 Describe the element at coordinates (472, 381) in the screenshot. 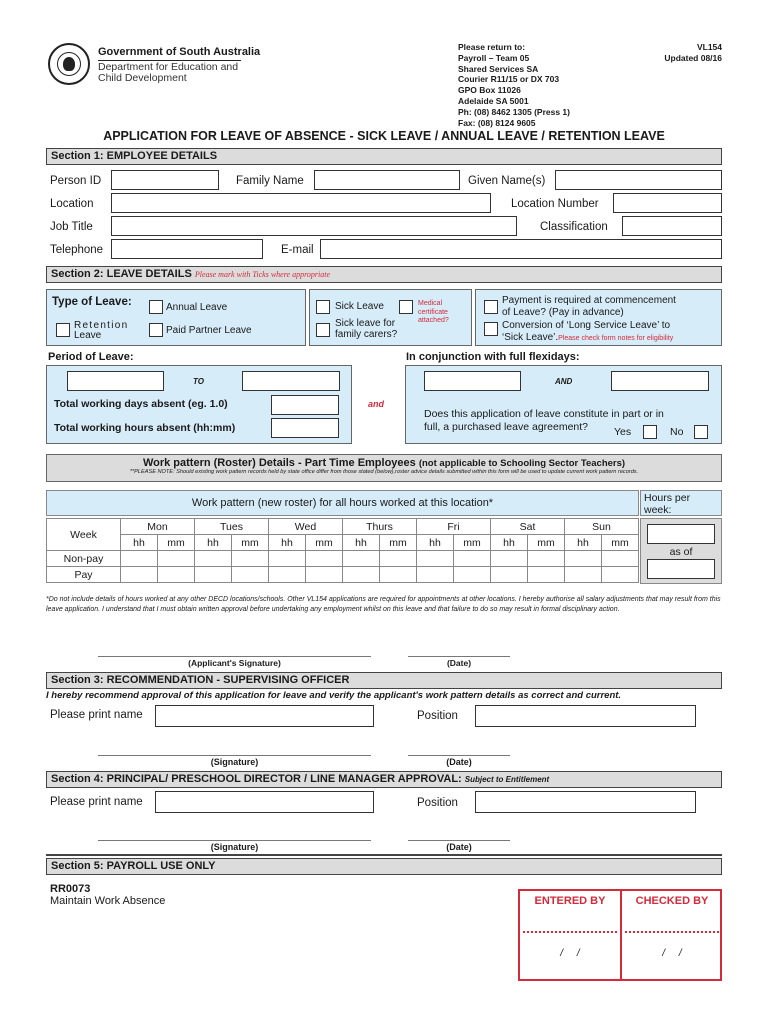

I see `flexi-from-input` at that location.